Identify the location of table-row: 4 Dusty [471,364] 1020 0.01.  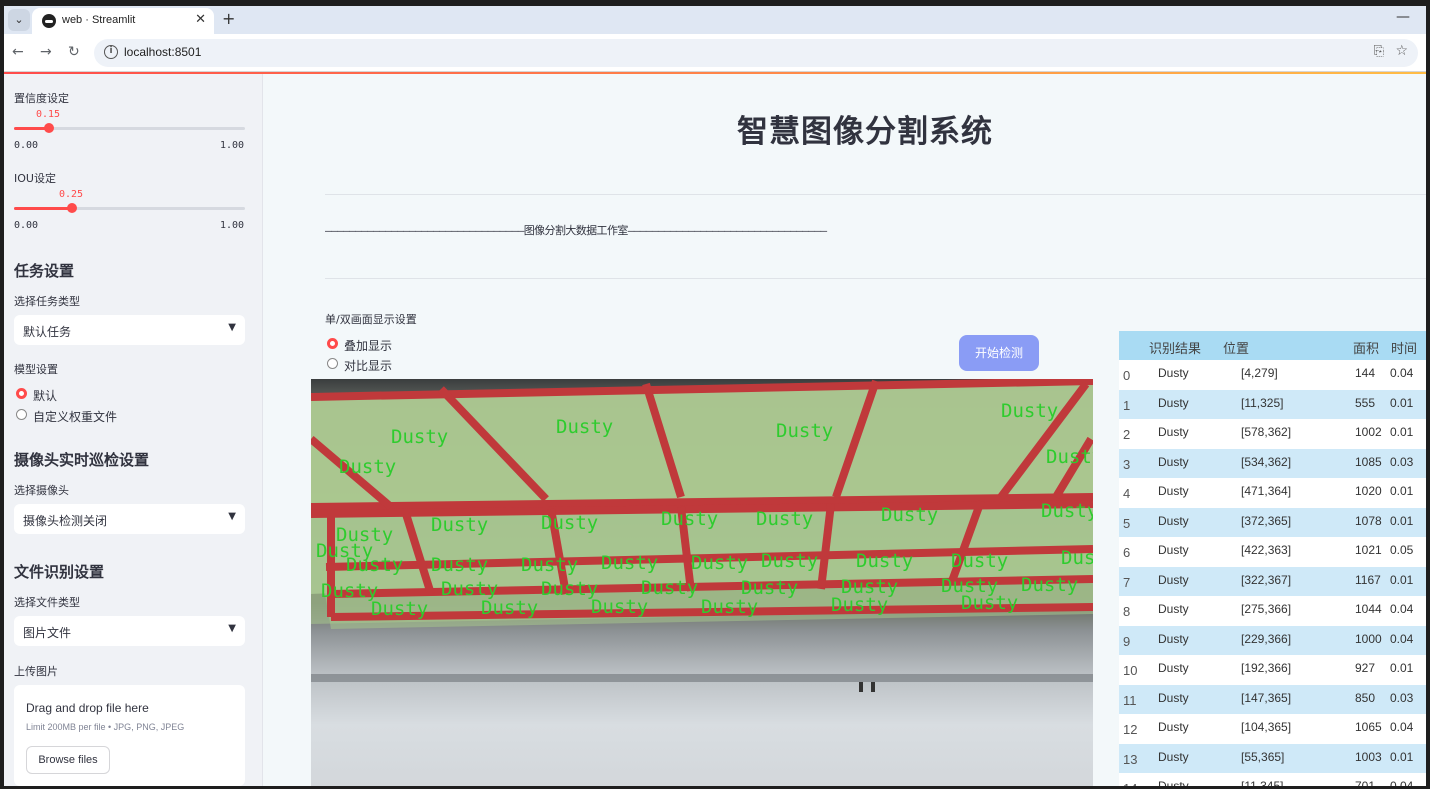
(1272, 493).